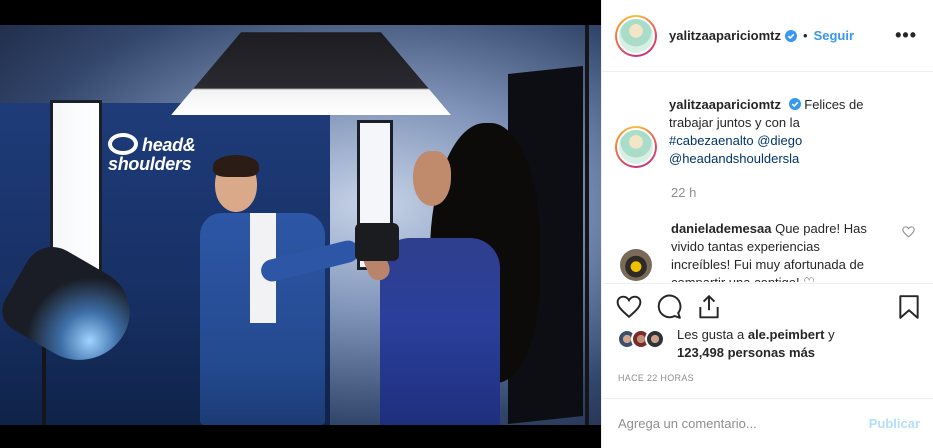 Image resolution: width=933 pixels, height=448 pixels. What do you see at coordinates (734, 158) in the screenshot?
I see `mention-link: @headandshouldersla` at bounding box center [734, 158].